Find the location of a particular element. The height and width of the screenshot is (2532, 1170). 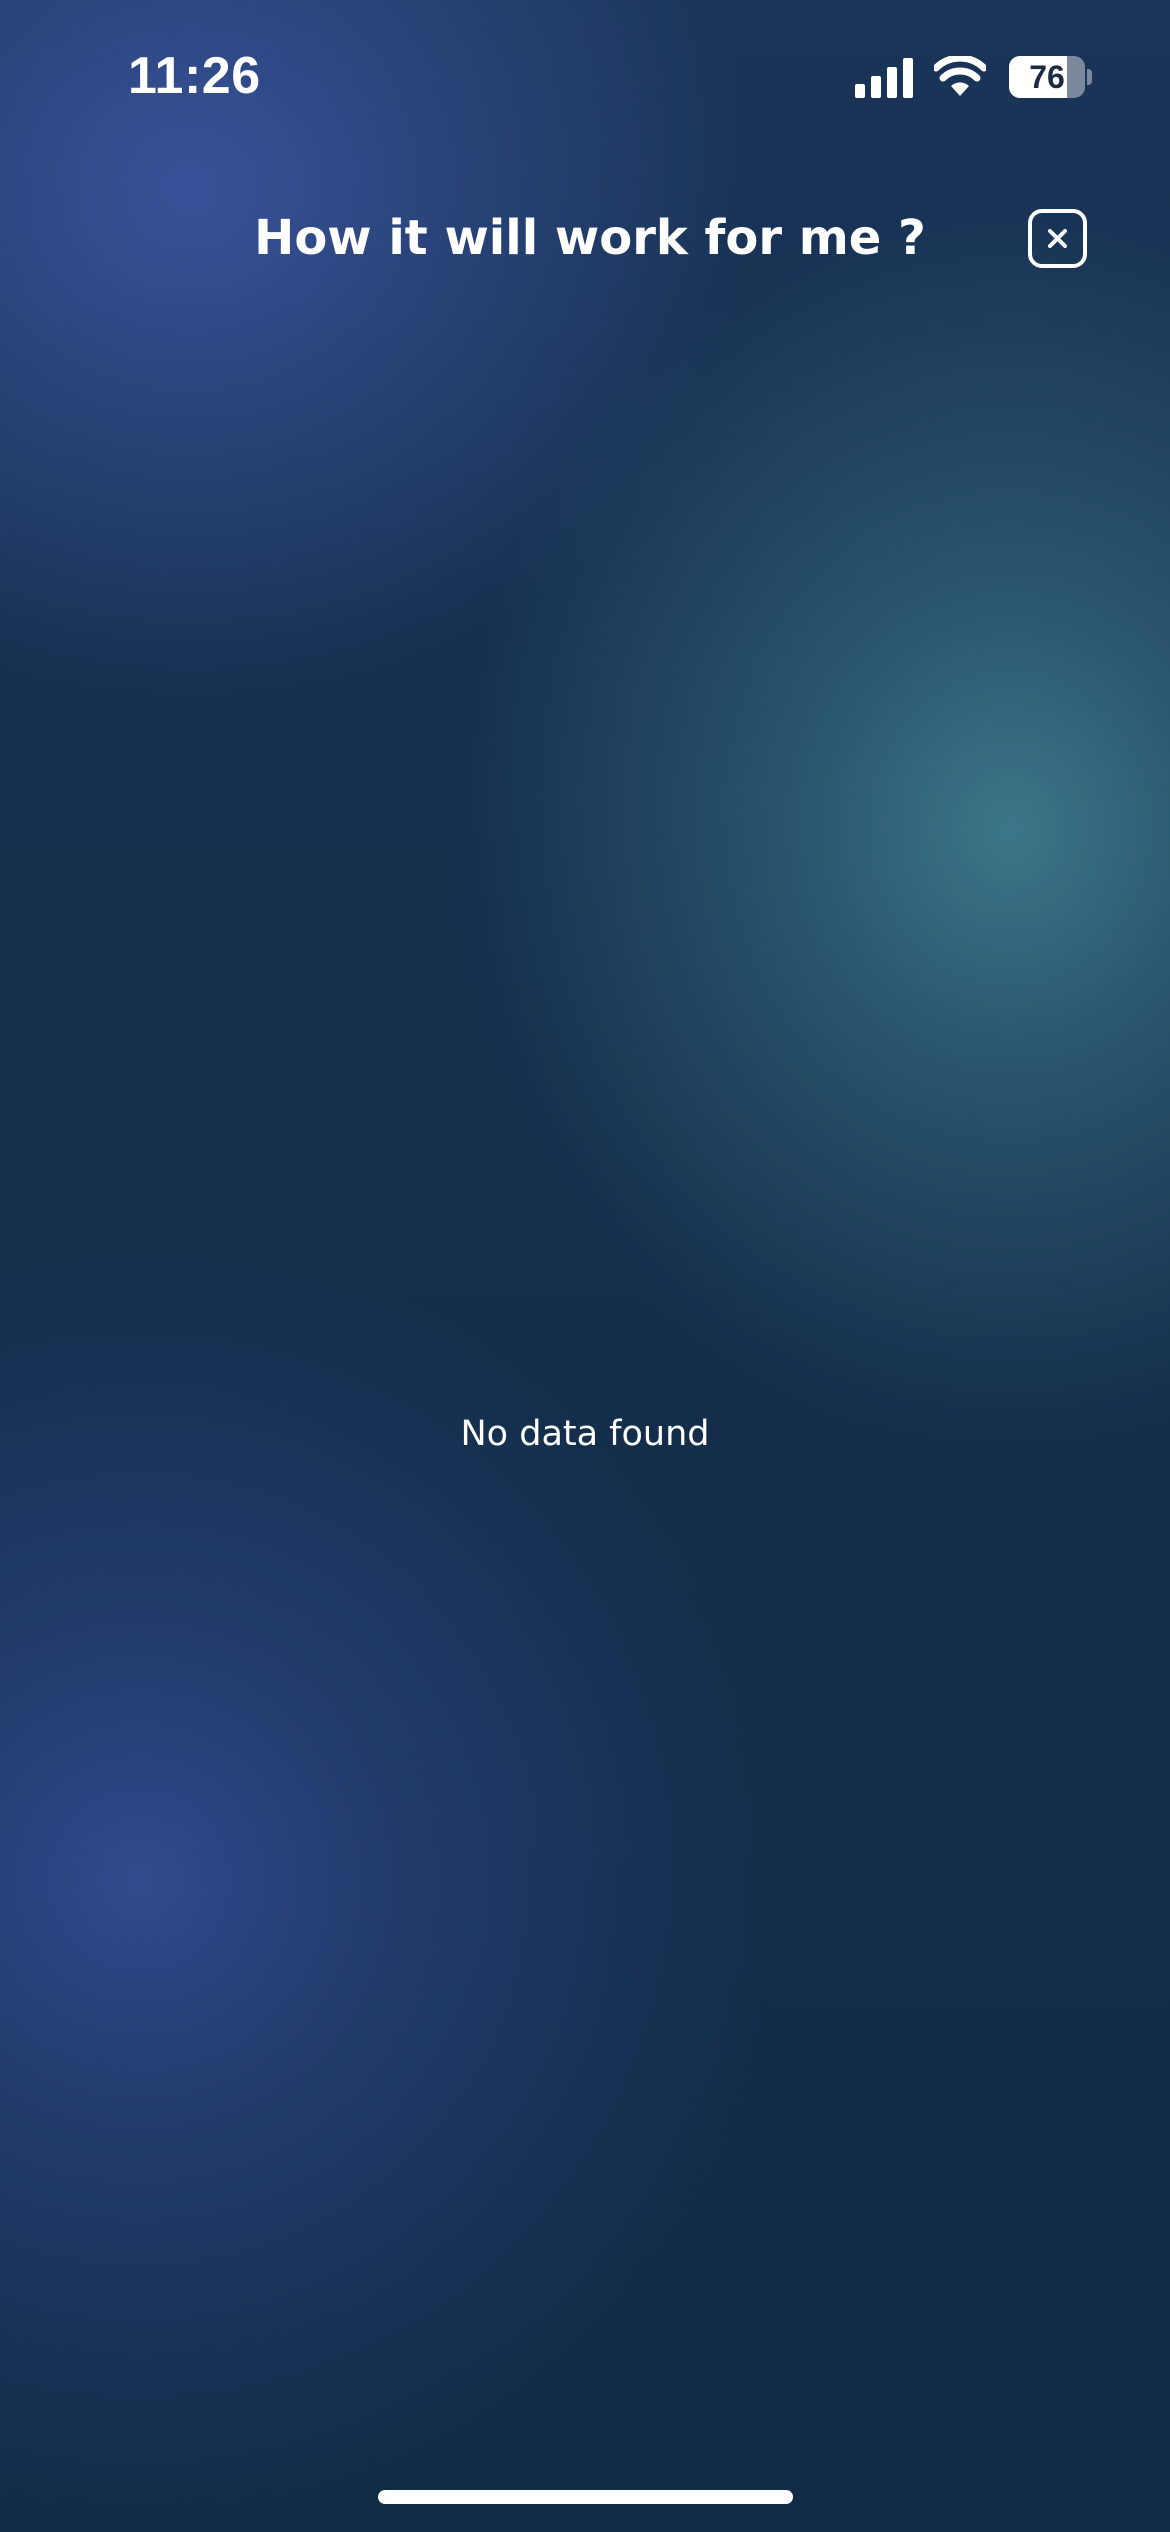

wifi-icon is located at coordinates (960, 76).